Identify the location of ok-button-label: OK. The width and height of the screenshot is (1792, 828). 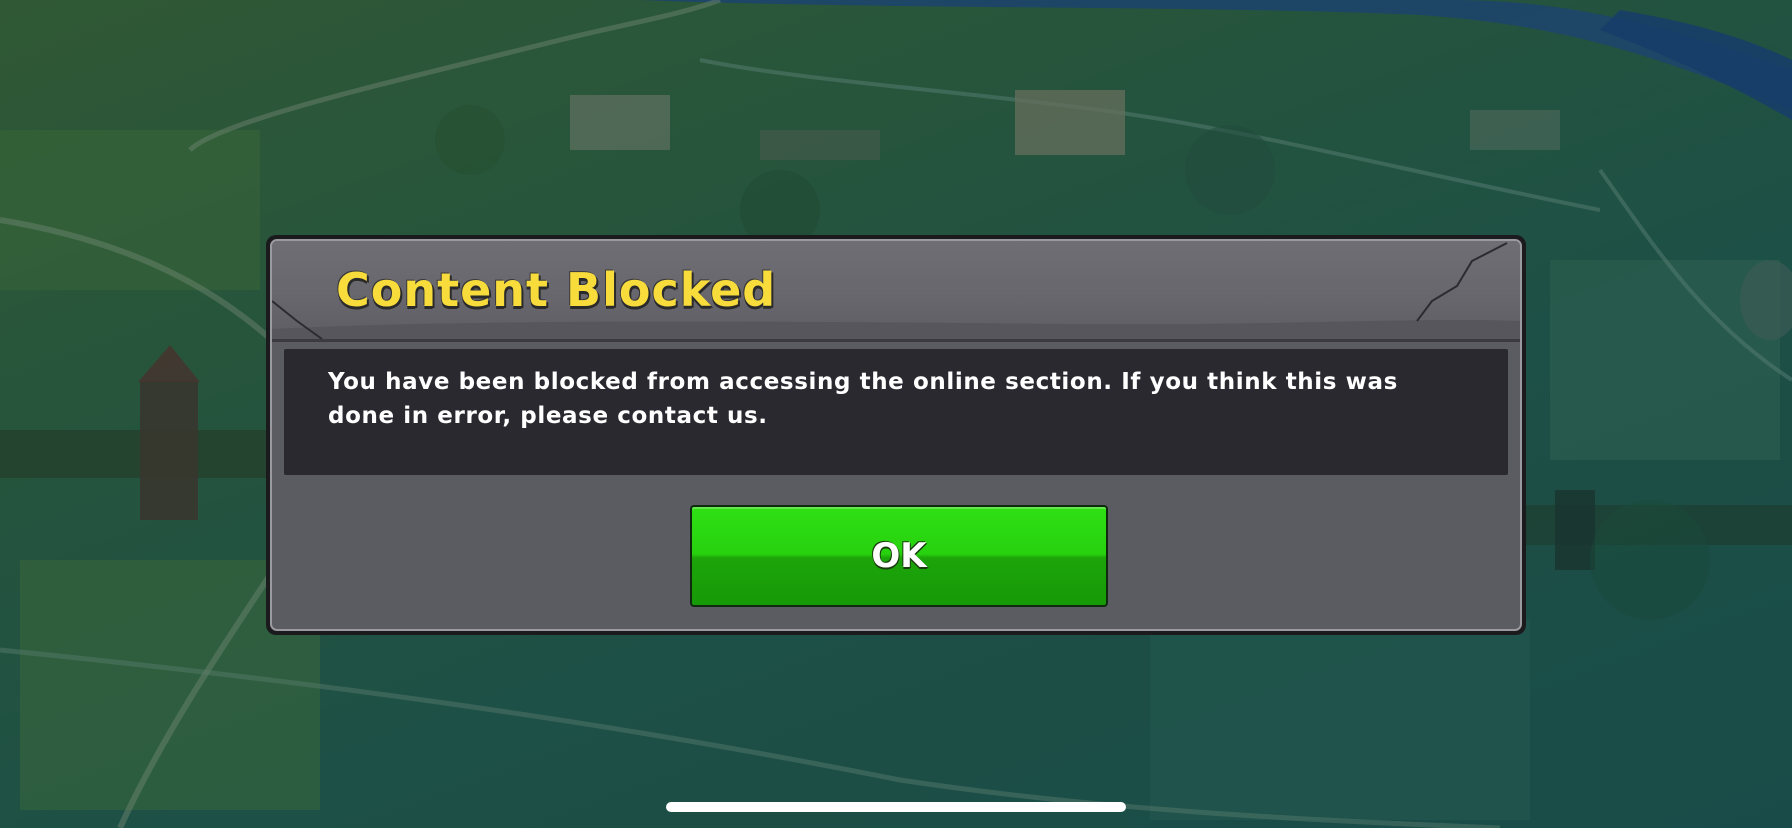
(899, 556).